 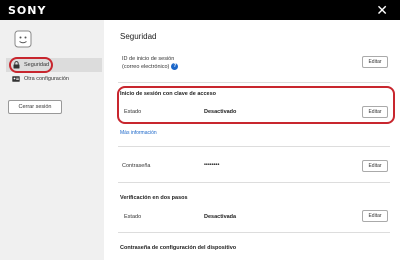 I want to click on sidebar-item-other-settings: Otra configuración, so click(x=54, y=79).